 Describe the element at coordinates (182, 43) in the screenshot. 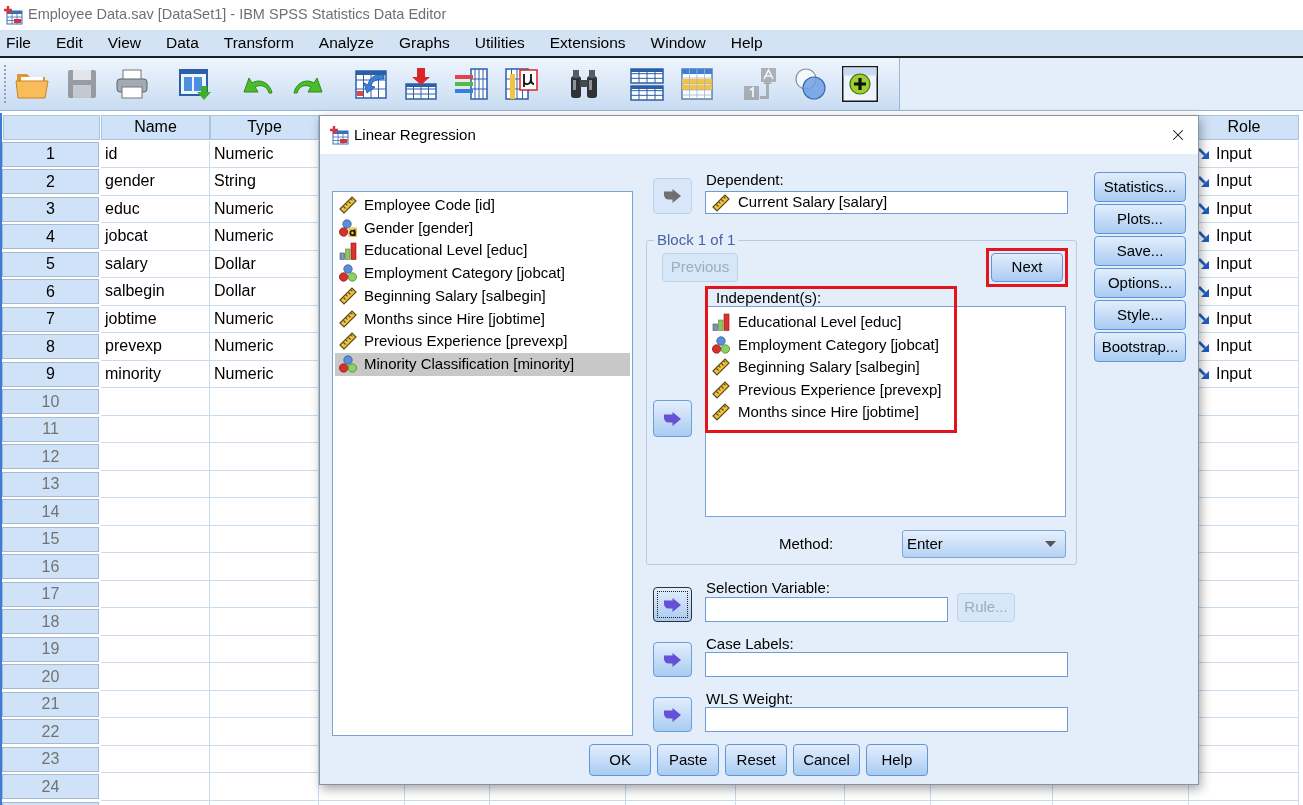

I see `menu-item: Data` at that location.